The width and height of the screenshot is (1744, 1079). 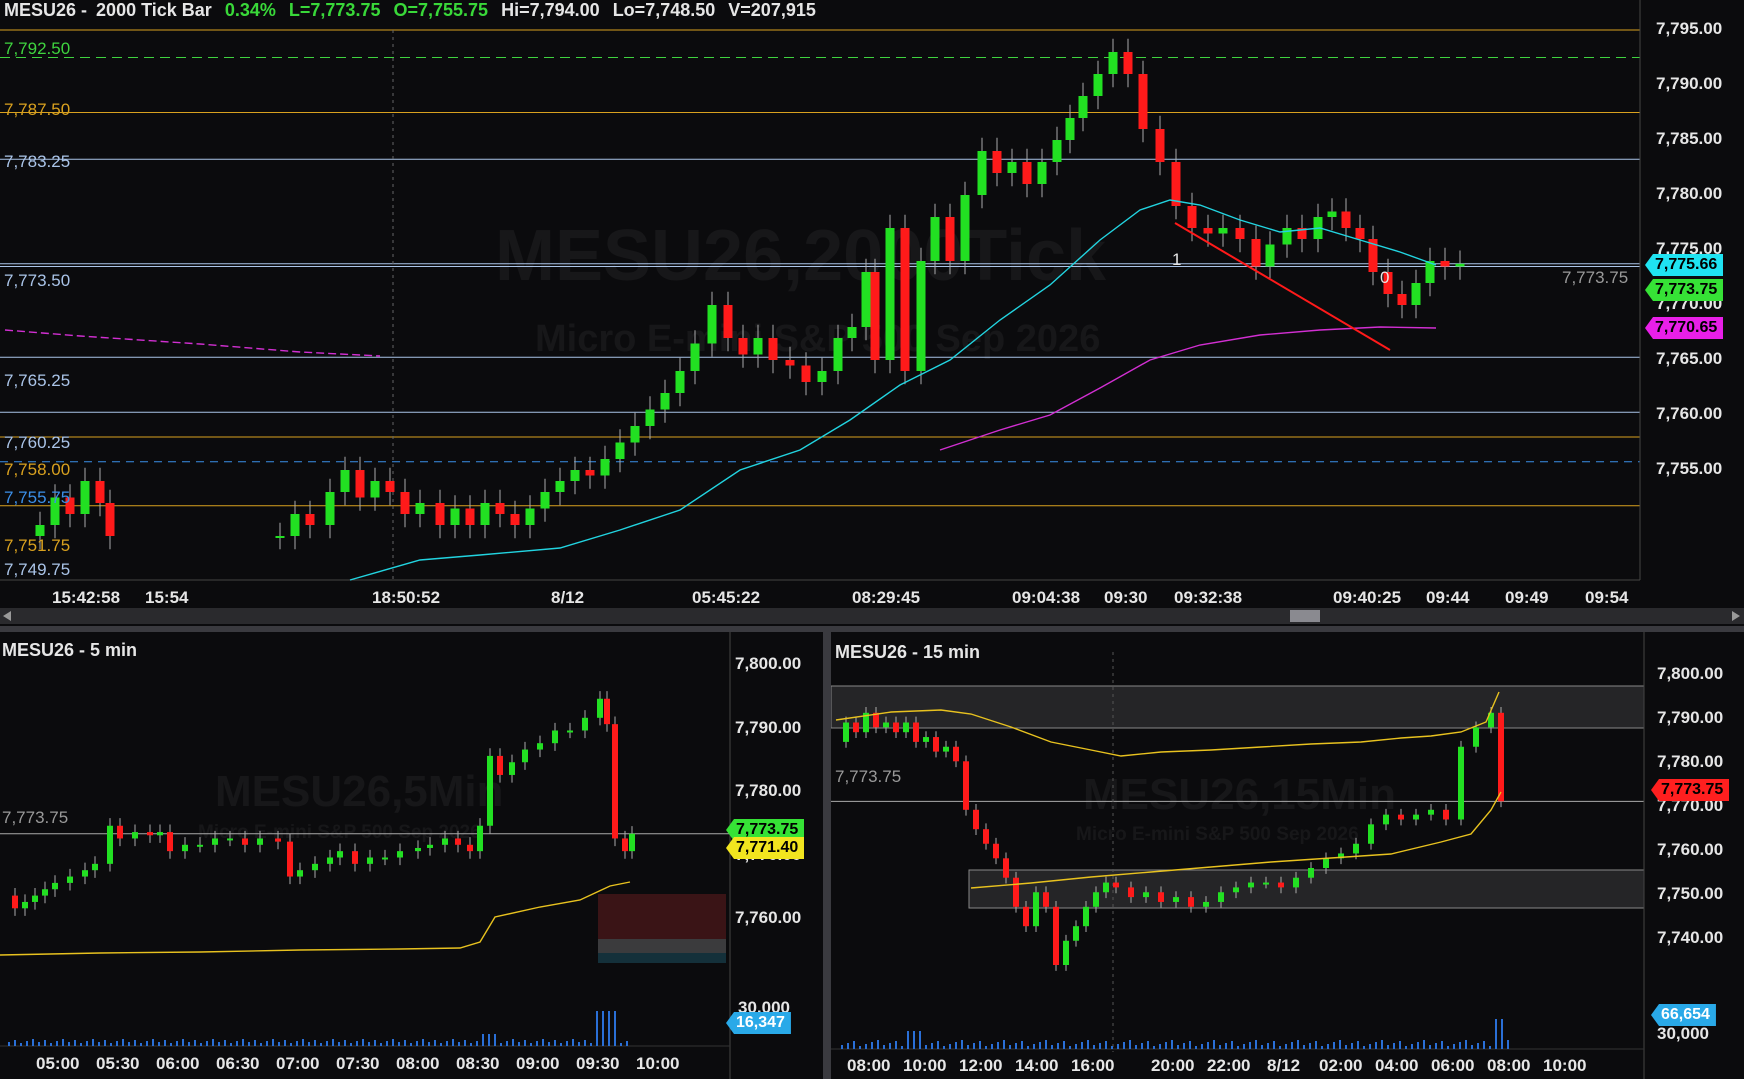 I want to click on low-value: Lo=7,748.50, so click(x=664, y=10).